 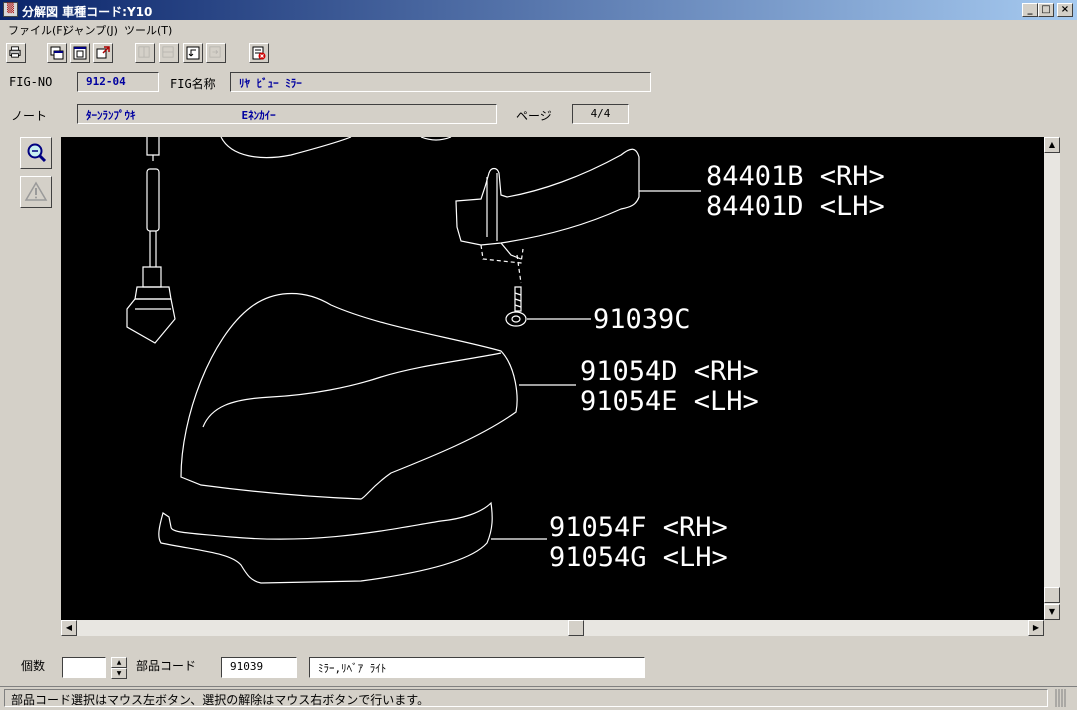 I want to click on quantity-up-button: ▲, so click(x=119, y=662).